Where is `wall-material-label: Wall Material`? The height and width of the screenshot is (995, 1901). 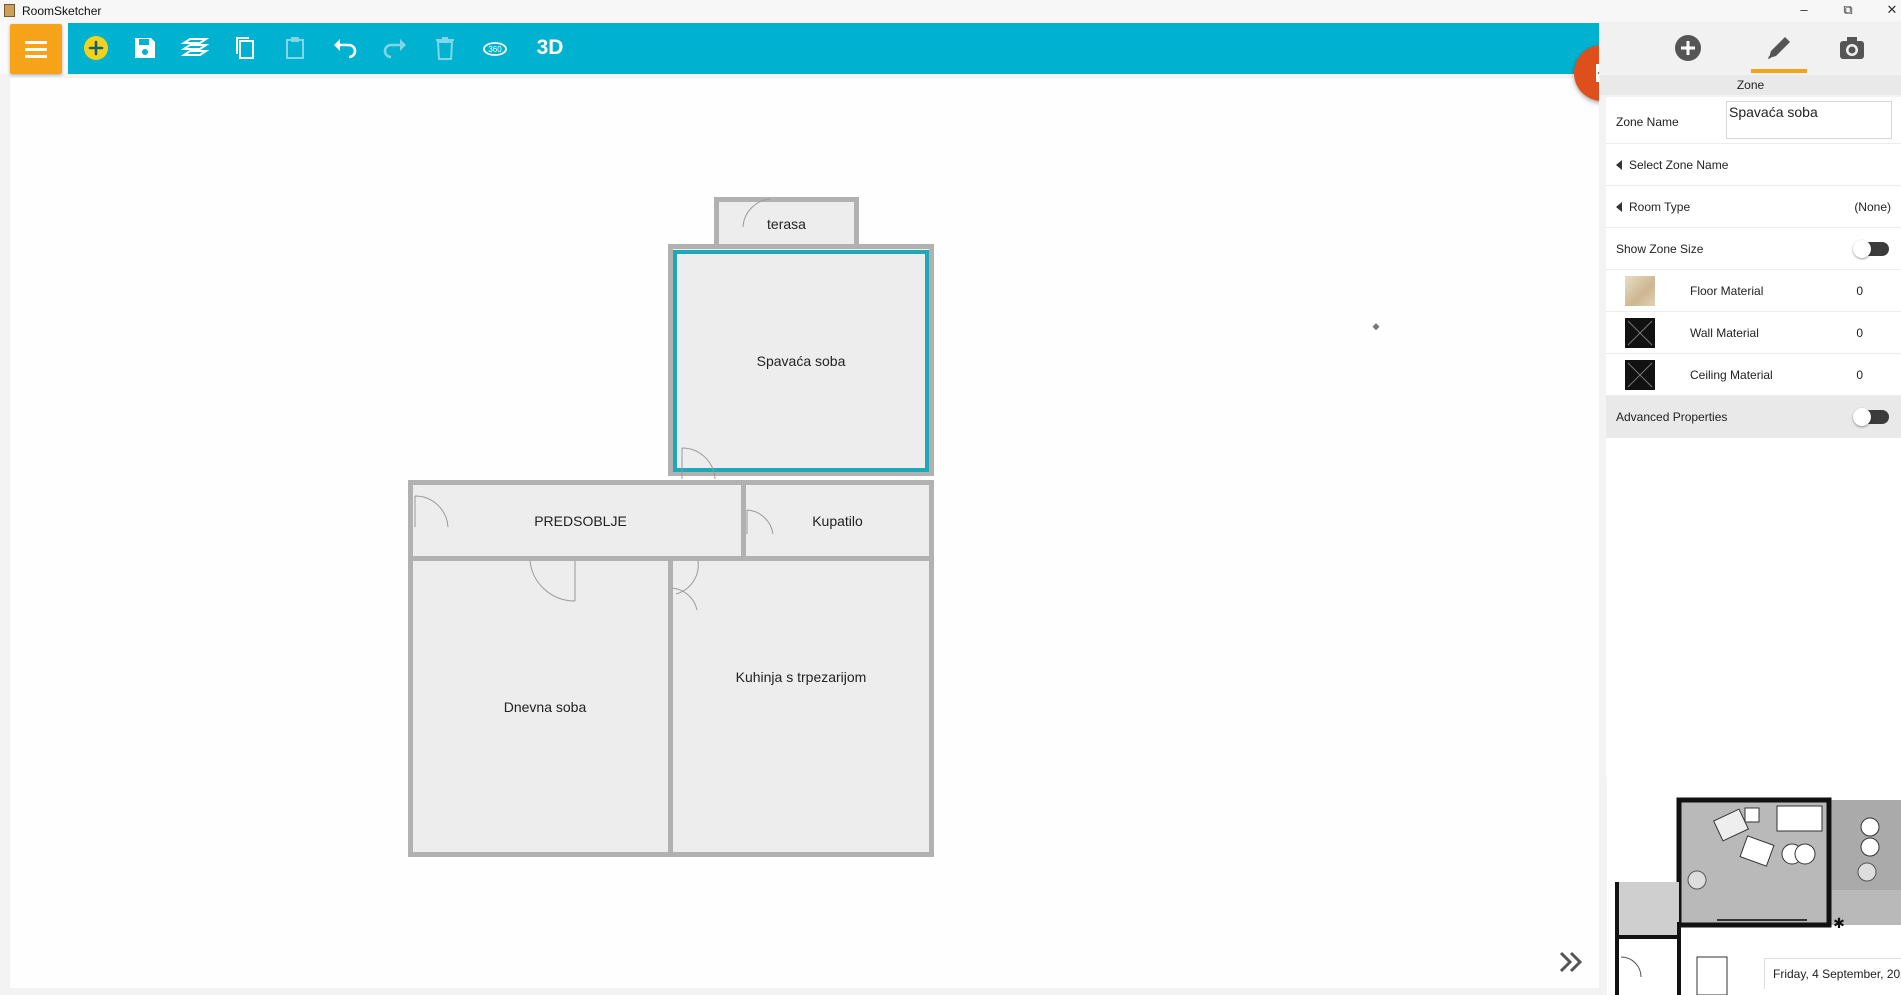 wall-material-label: Wall Material is located at coordinates (1724, 333).